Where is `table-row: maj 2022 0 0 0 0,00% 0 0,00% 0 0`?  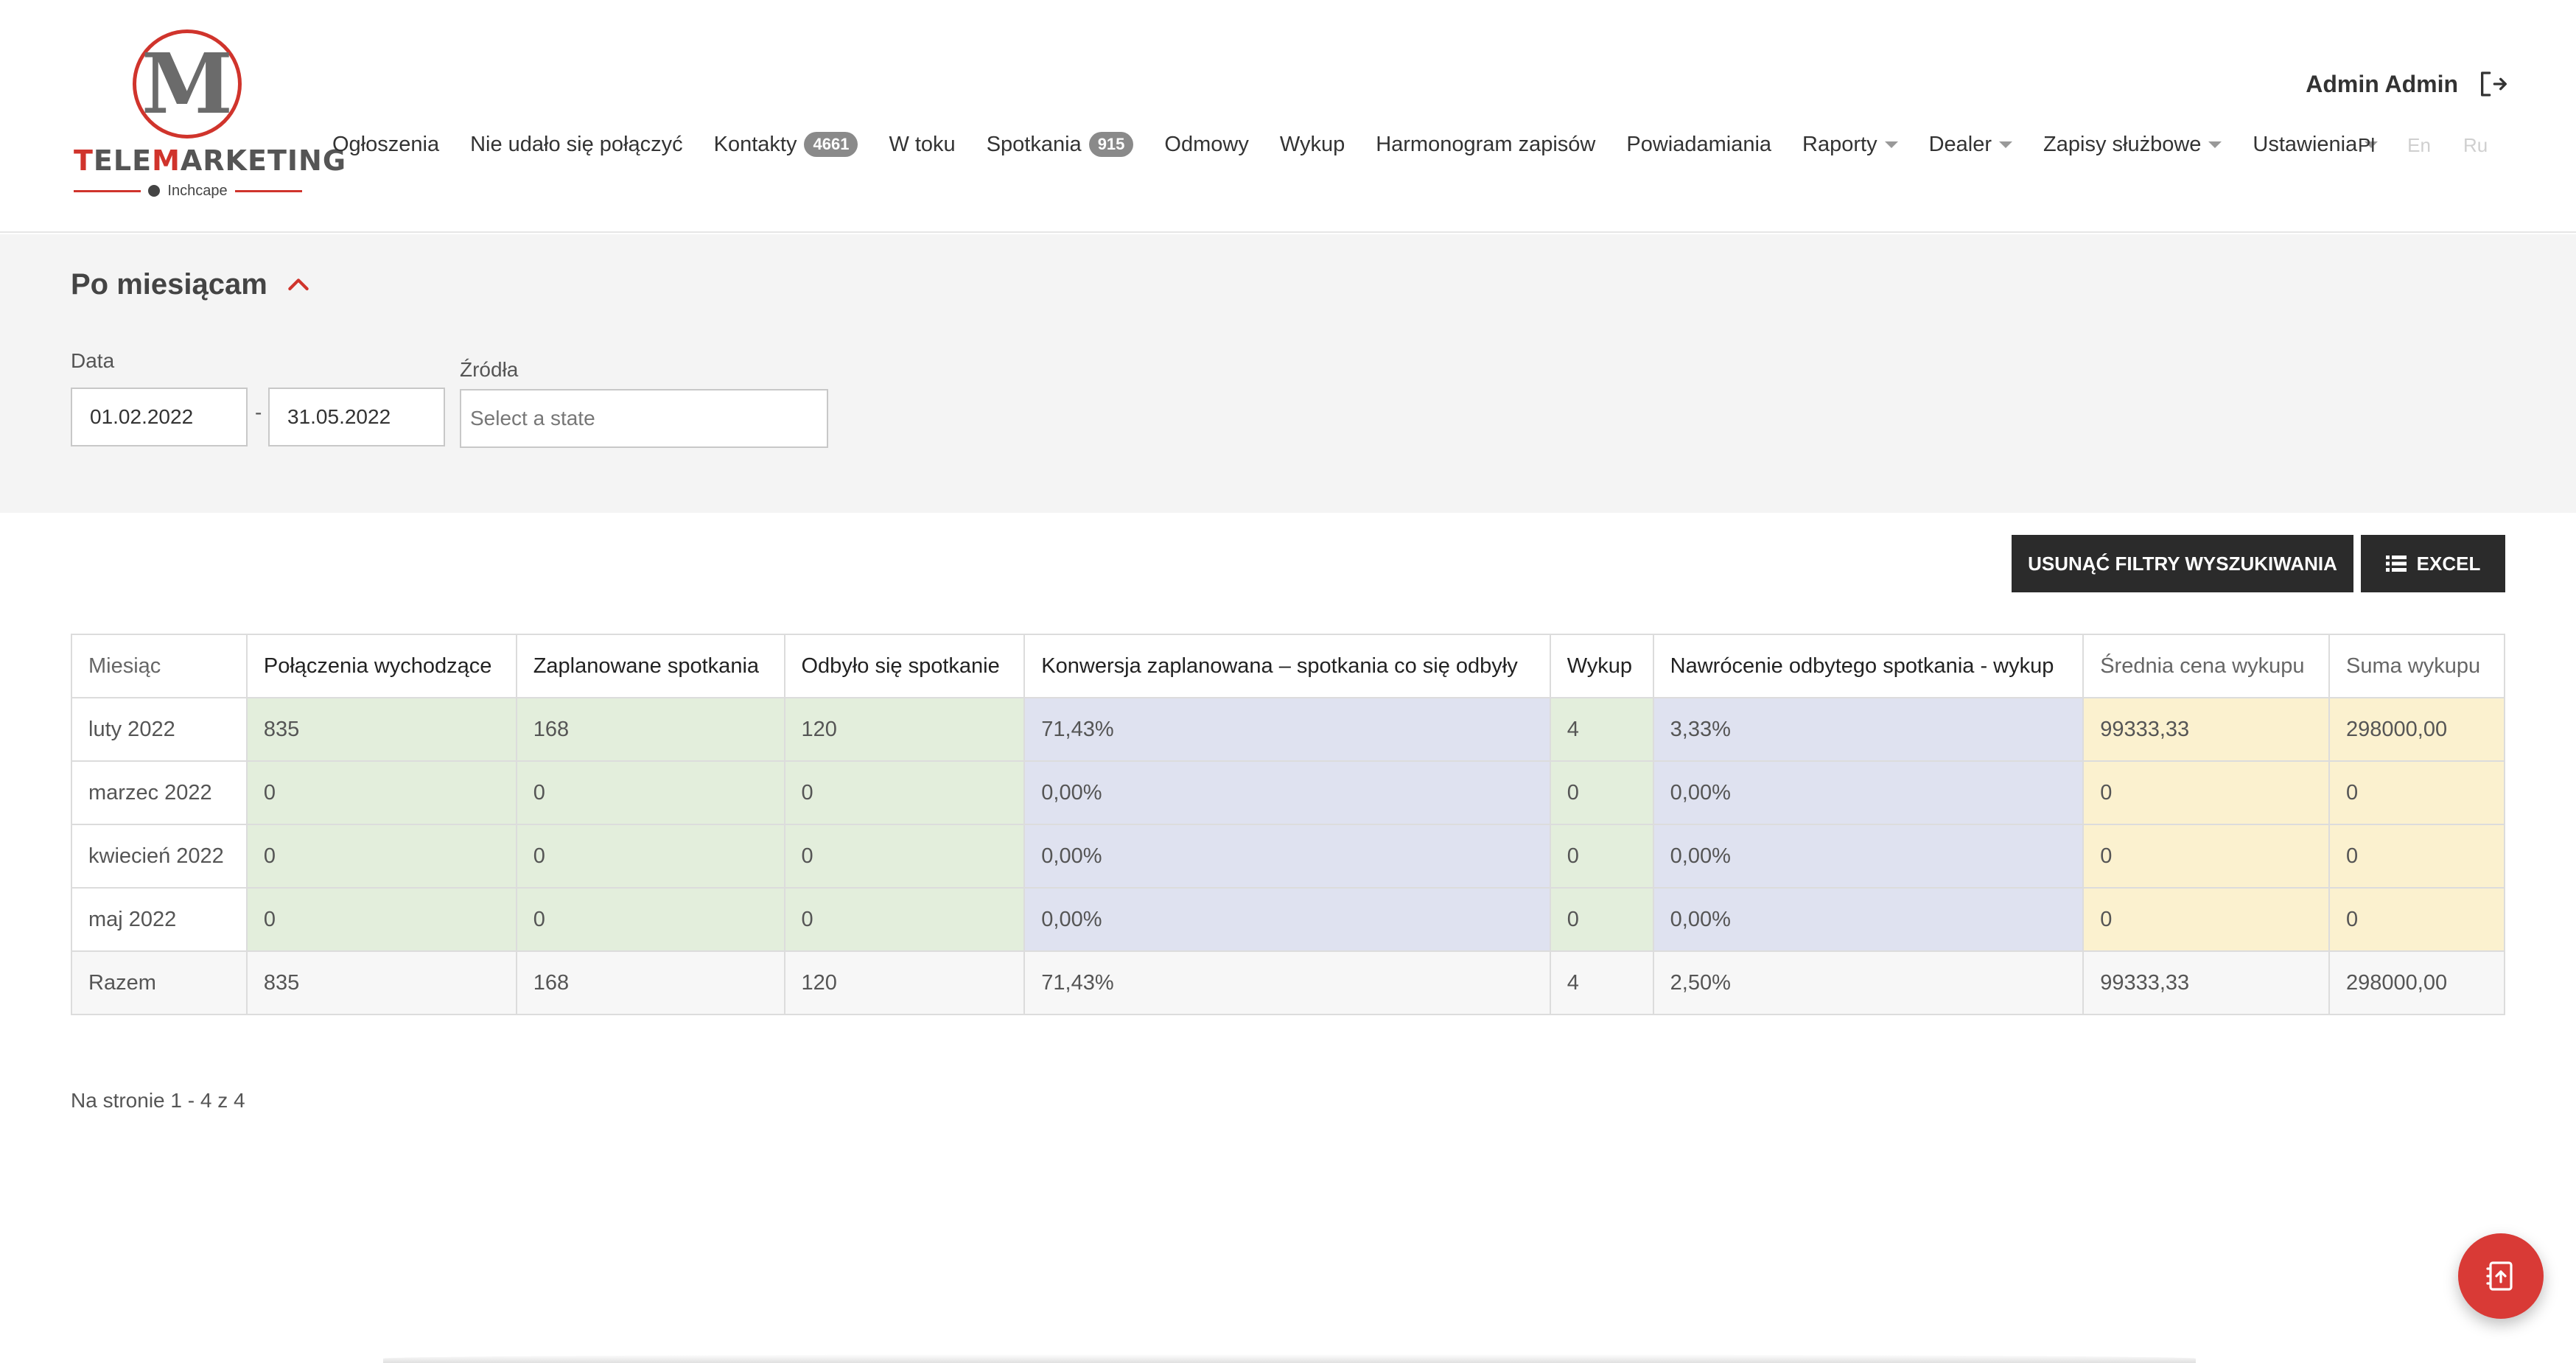
table-row: maj 2022 0 0 0 0,00% 0 0,00% 0 0 is located at coordinates (1288, 919).